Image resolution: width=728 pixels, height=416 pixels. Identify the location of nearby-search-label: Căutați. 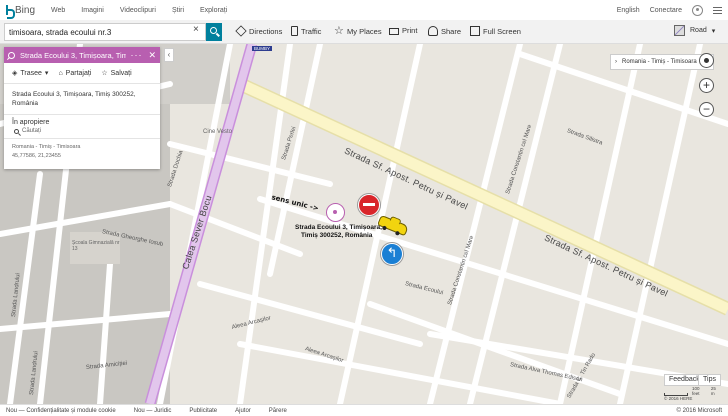
(32, 131).